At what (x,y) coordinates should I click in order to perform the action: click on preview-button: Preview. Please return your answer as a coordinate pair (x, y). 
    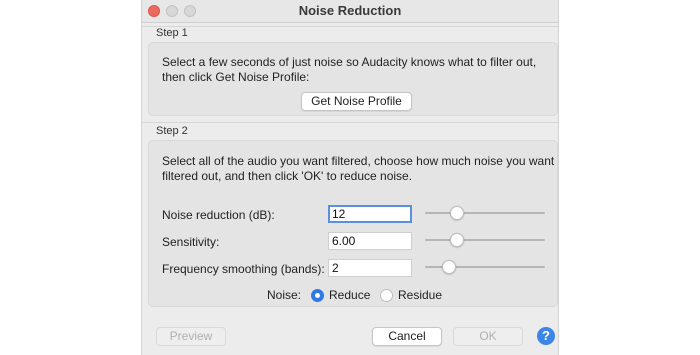
    Looking at the image, I should click on (191, 336).